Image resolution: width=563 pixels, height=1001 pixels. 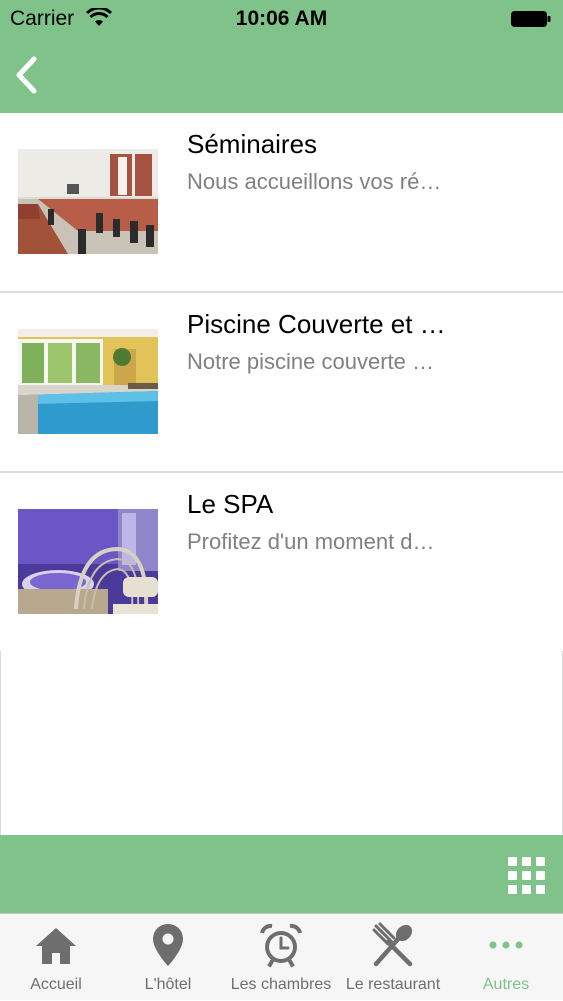 I want to click on home-icon, so click(x=56, y=946).